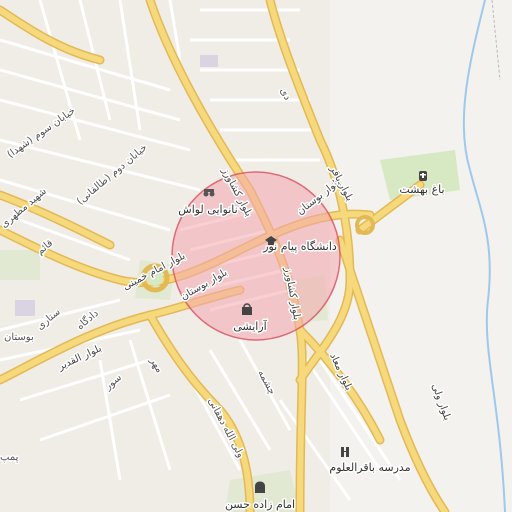 The height and width of the screenshot is (512, 512). I want to click on cemetery-icon, so click(423, 176).